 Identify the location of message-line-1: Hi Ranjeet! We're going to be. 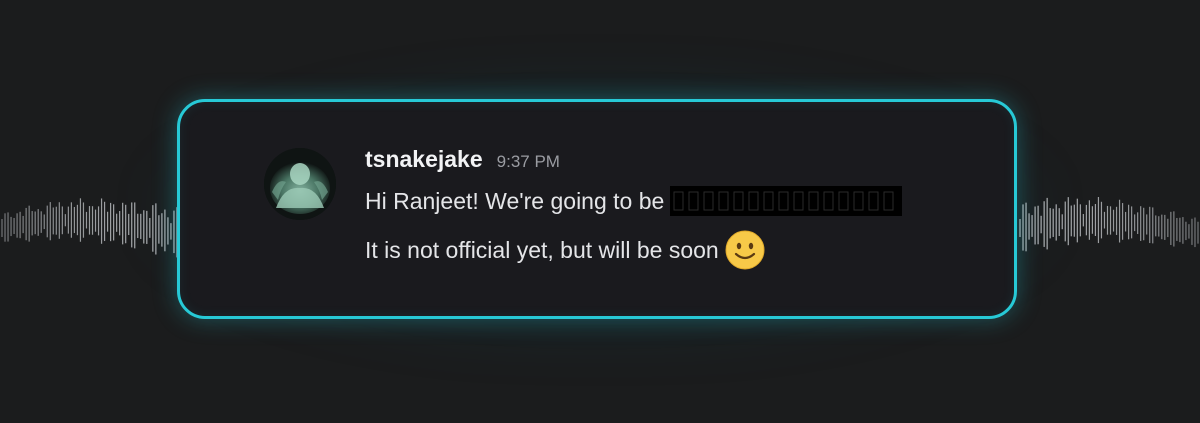
(675, 201).